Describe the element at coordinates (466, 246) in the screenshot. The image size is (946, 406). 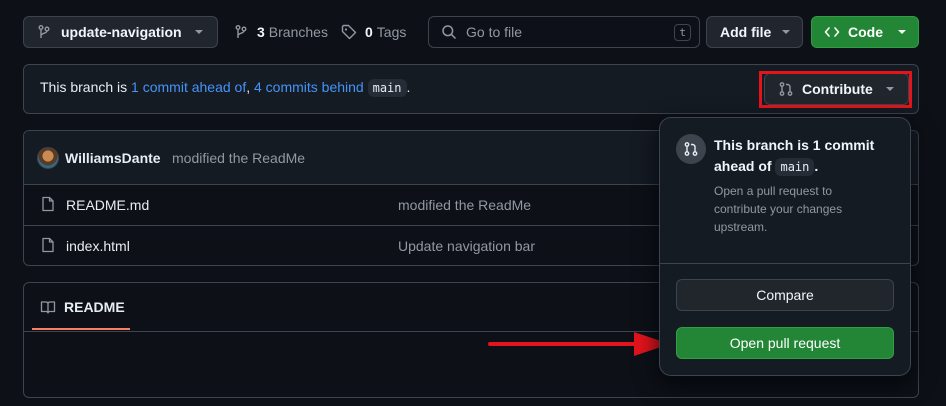
I see `file-commit-message: Update navigation bar` at that location.